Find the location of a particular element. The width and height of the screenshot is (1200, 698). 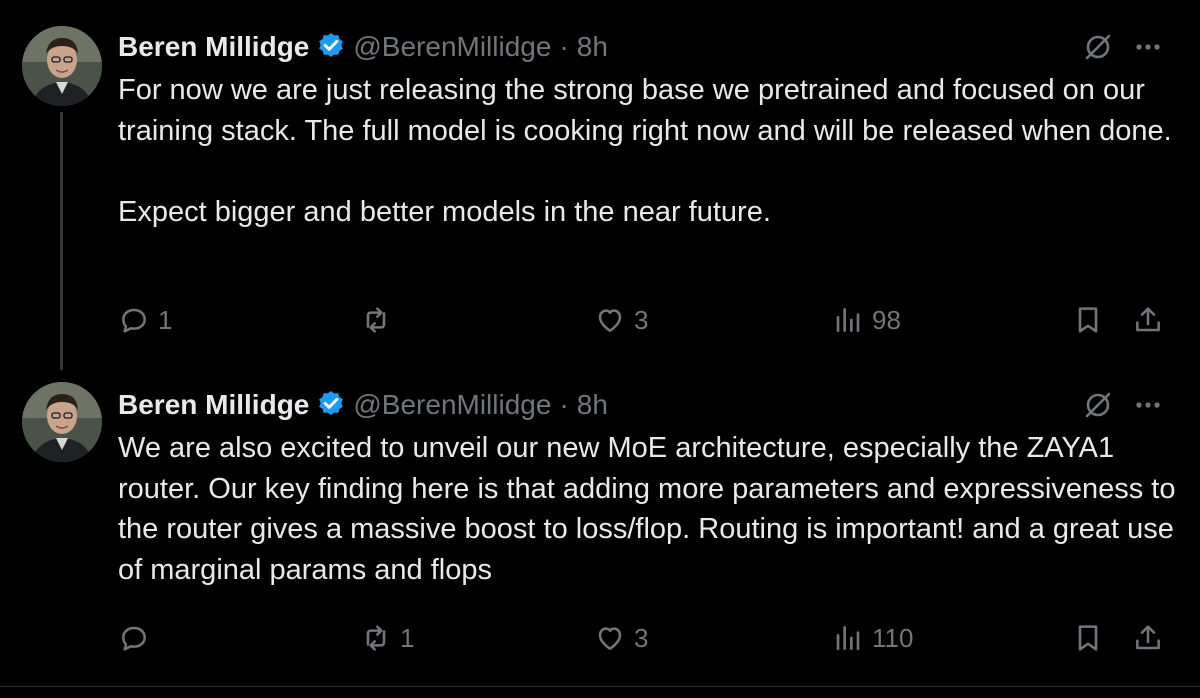

tweet-actions: 1 3 98 is located at coordinates (600, 320).